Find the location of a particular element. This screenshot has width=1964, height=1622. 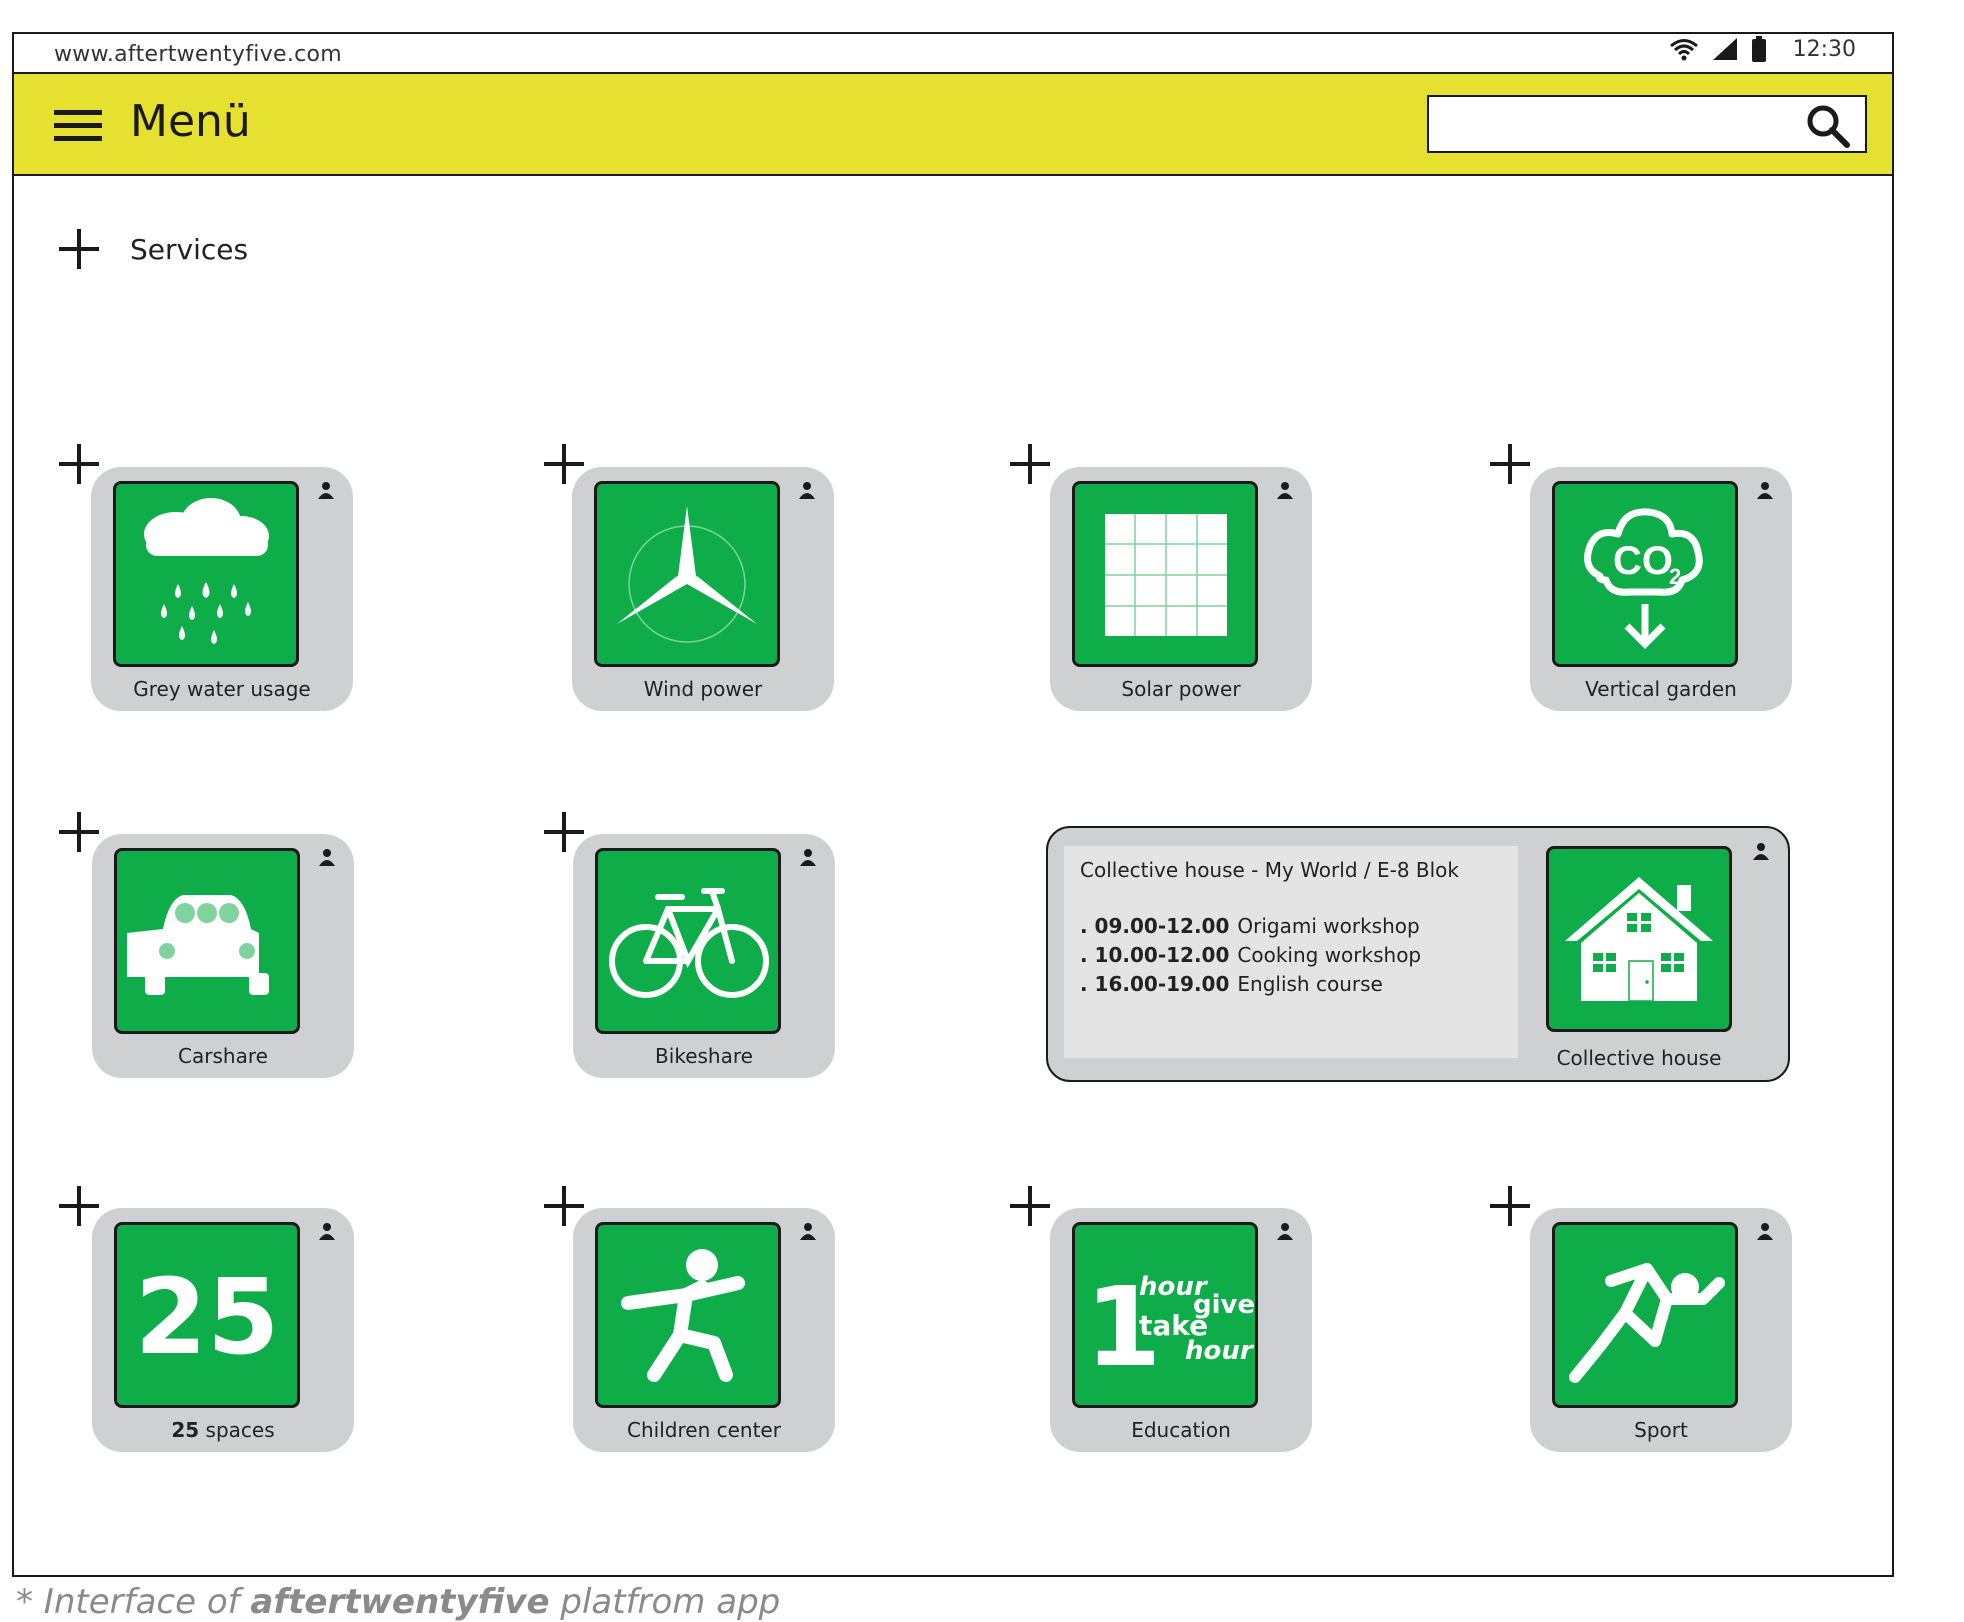

svg-text: 2 is located at coordinates (1675, 576).